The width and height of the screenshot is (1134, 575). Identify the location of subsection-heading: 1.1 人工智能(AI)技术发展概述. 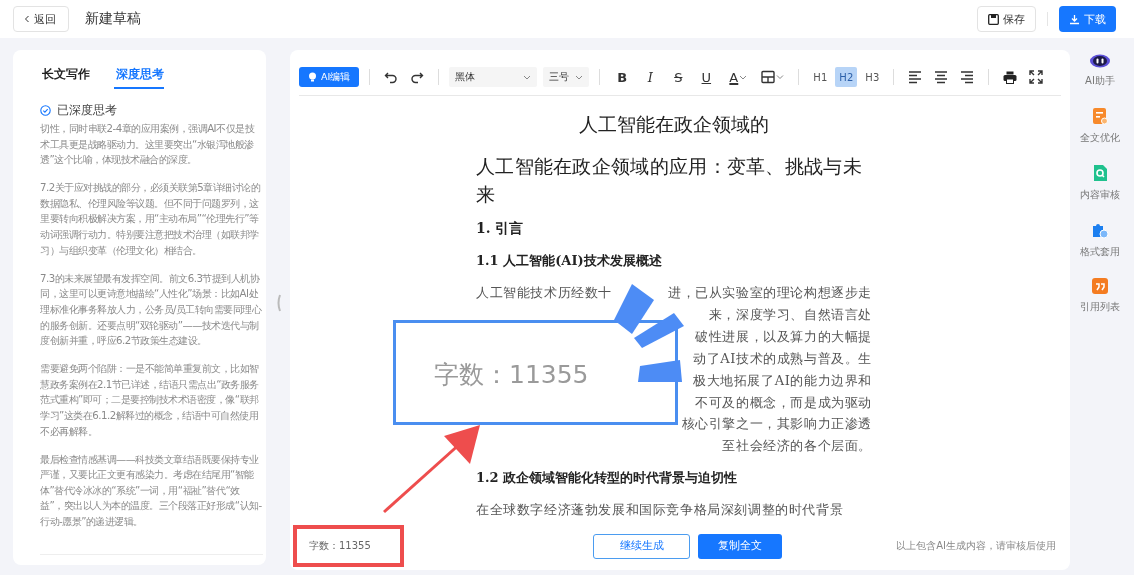
(569, 261).